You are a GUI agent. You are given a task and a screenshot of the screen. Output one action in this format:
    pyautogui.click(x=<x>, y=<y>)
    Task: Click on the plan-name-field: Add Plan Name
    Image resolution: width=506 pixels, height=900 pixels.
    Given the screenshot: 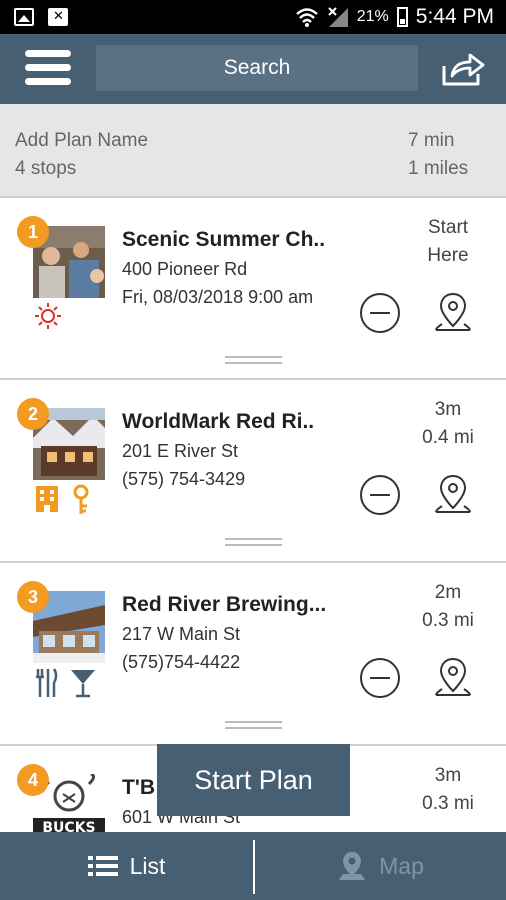 What is the action you would take?
    pyautogui.click(x=81, y=141)
    